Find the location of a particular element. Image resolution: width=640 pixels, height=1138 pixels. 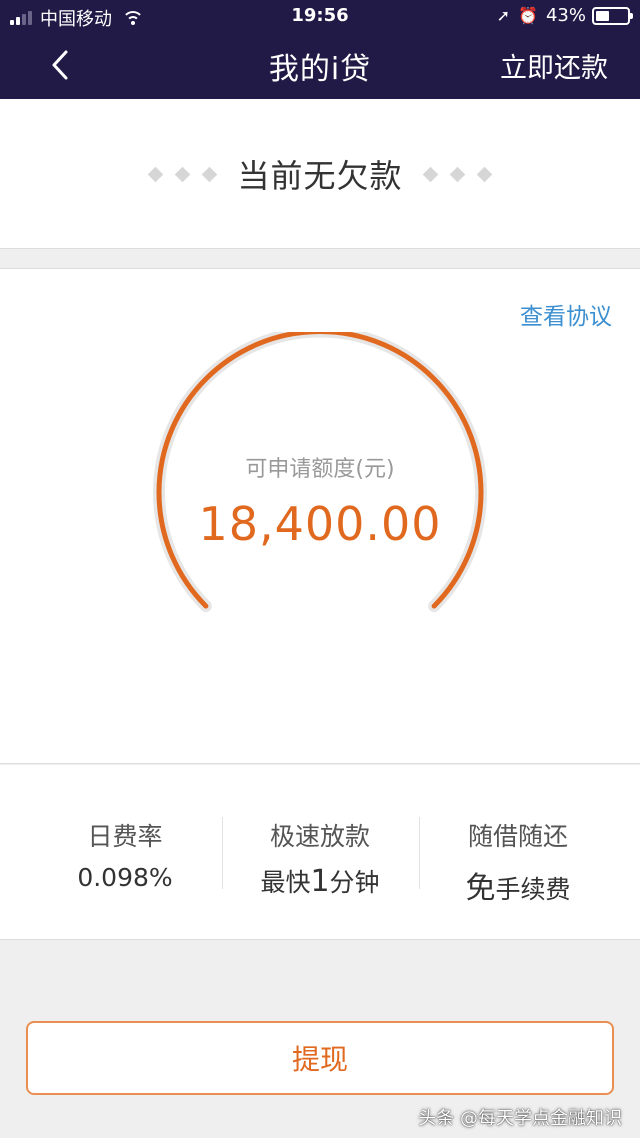

feature-value: 最快1分钟 is located at coordinates (320, 881).